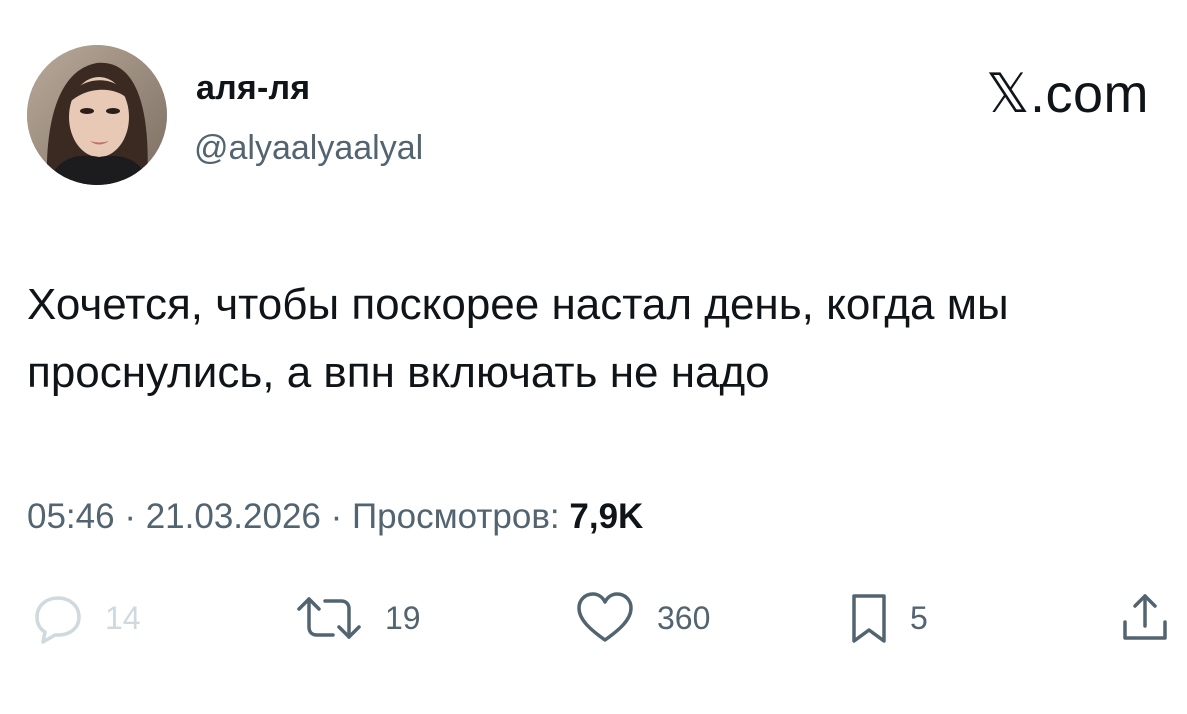 The image size is (1187, 714). What do you see at coordinates (684, 618) in the screenshot?
I see `like-count: 360` at bounding box center [684, 618].